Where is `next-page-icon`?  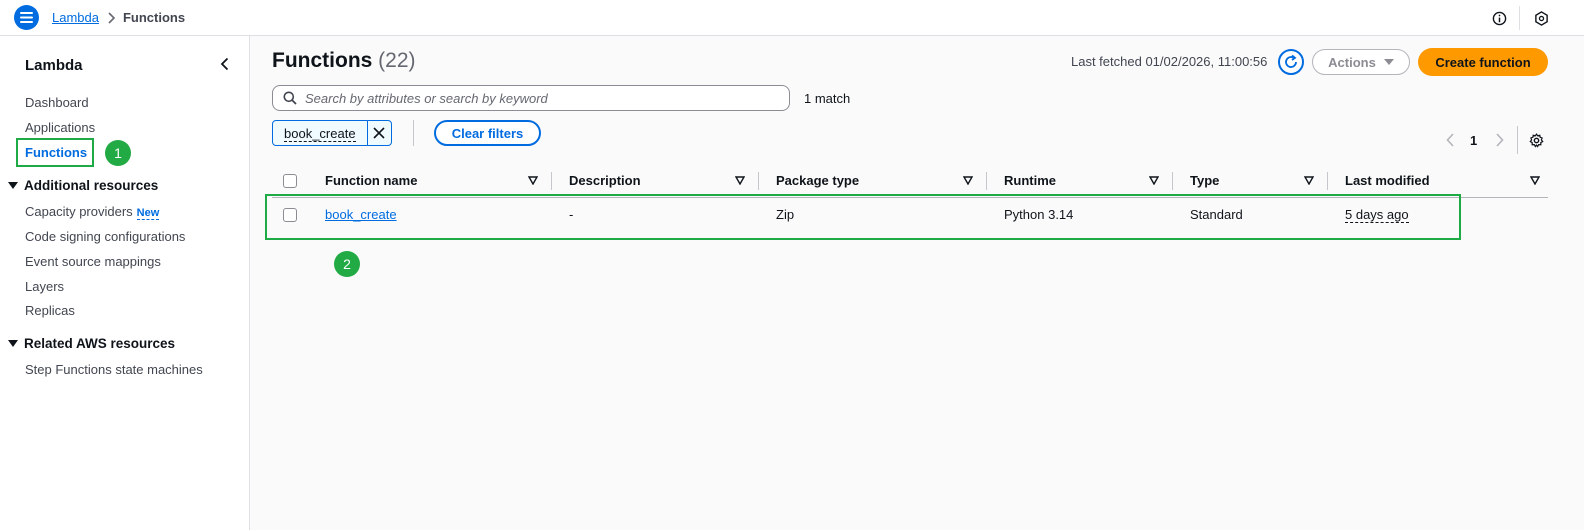
next-page-icon is located at coordinates (1500, 140).